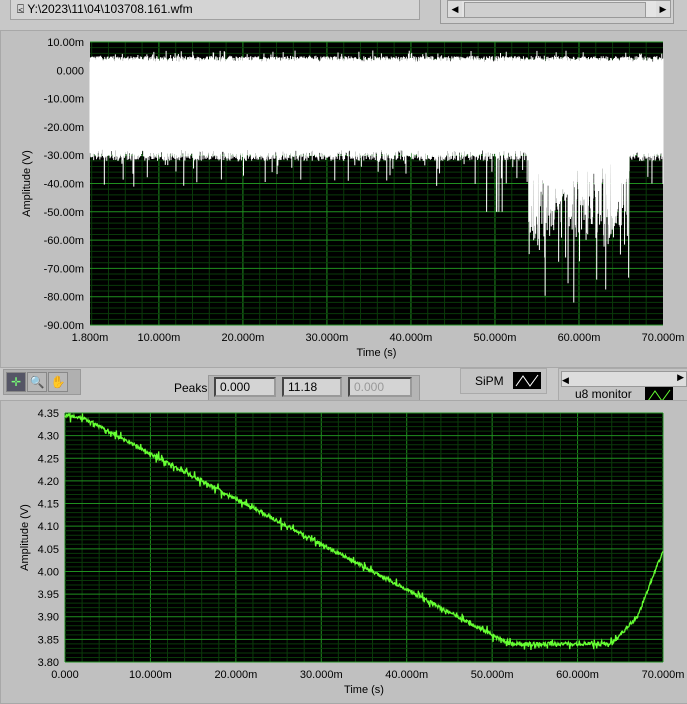 The image size is (687, 704). I want to click on y-tick-label: 0.000, so click(70, 71).